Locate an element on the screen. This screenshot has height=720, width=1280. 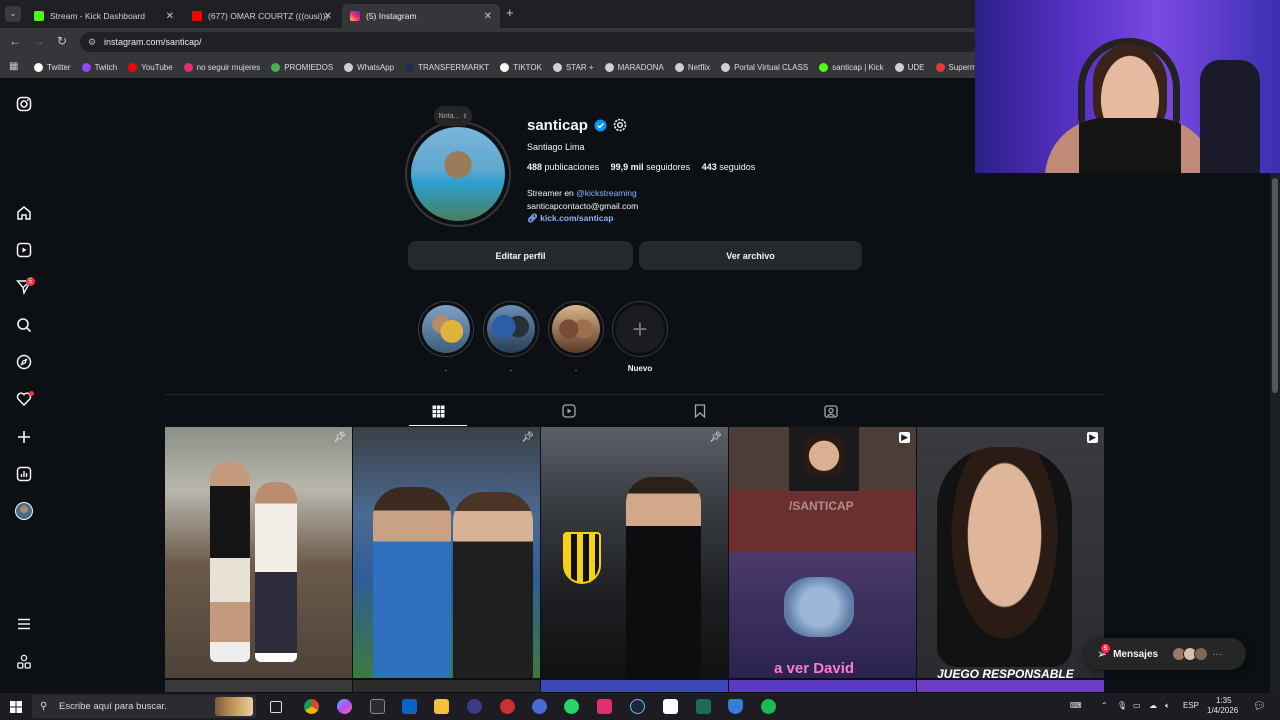
home-icon is located at coordinates (24, 213).